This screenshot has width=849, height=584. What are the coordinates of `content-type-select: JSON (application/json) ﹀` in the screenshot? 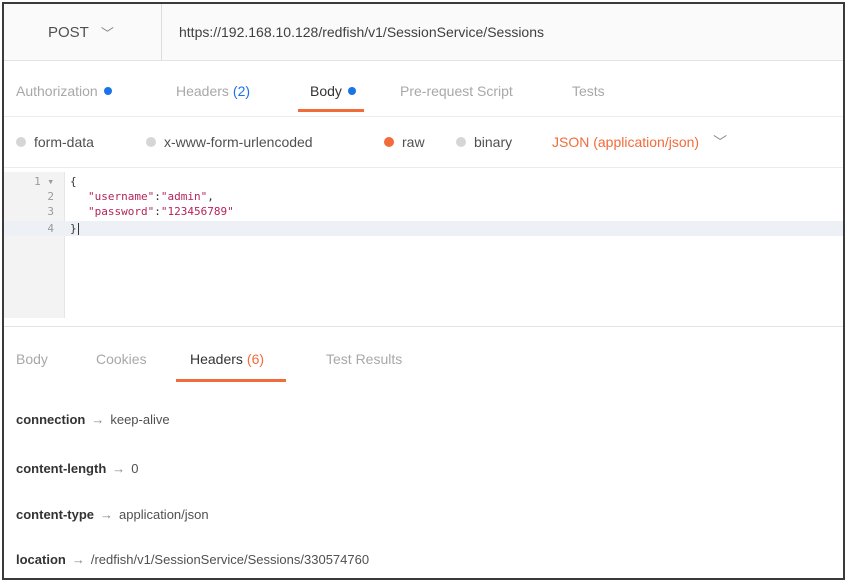 It's located at (639, 142).